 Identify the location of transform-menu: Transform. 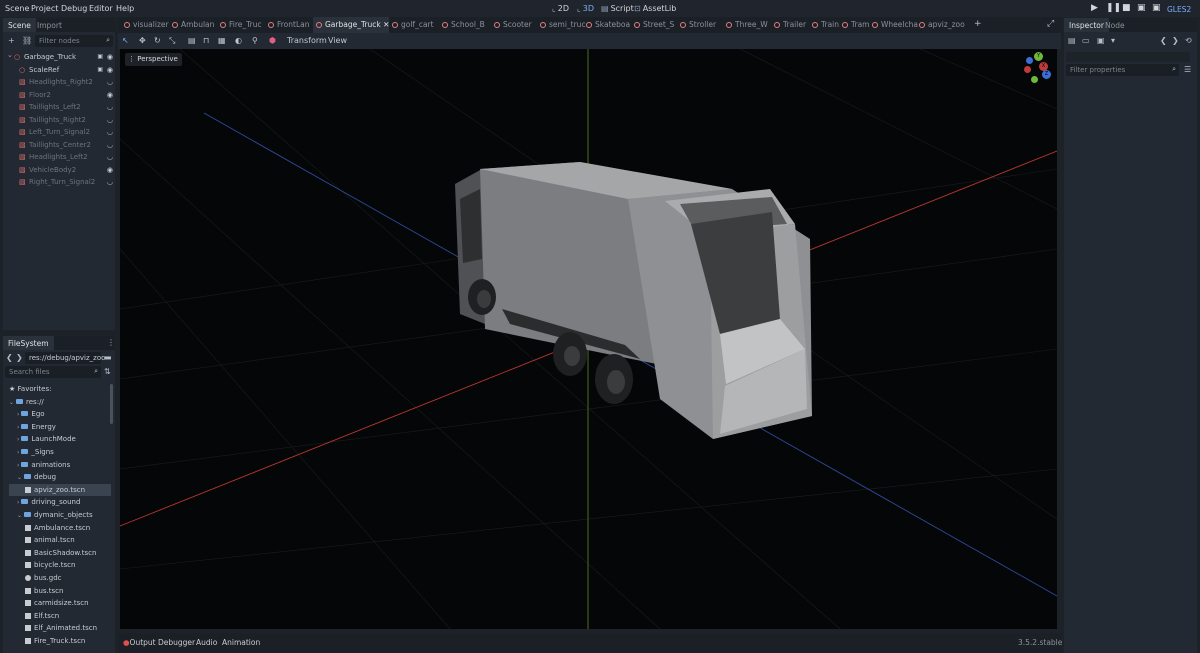
(307, 40).